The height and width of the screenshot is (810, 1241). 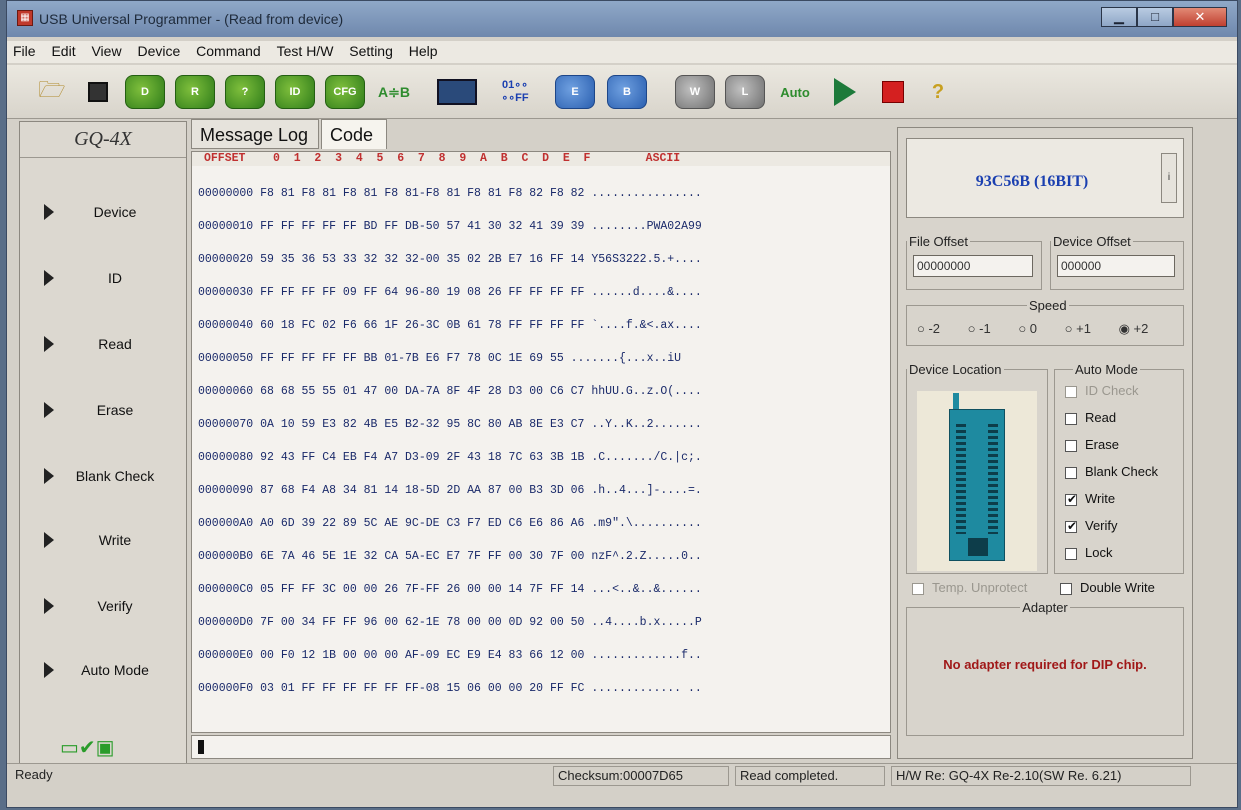 What do you see at coordinates (1045, 664) in the screenshot?
I see `adapter-message: No adapter required for DIP chip.` at bounding box center [1045, 664].